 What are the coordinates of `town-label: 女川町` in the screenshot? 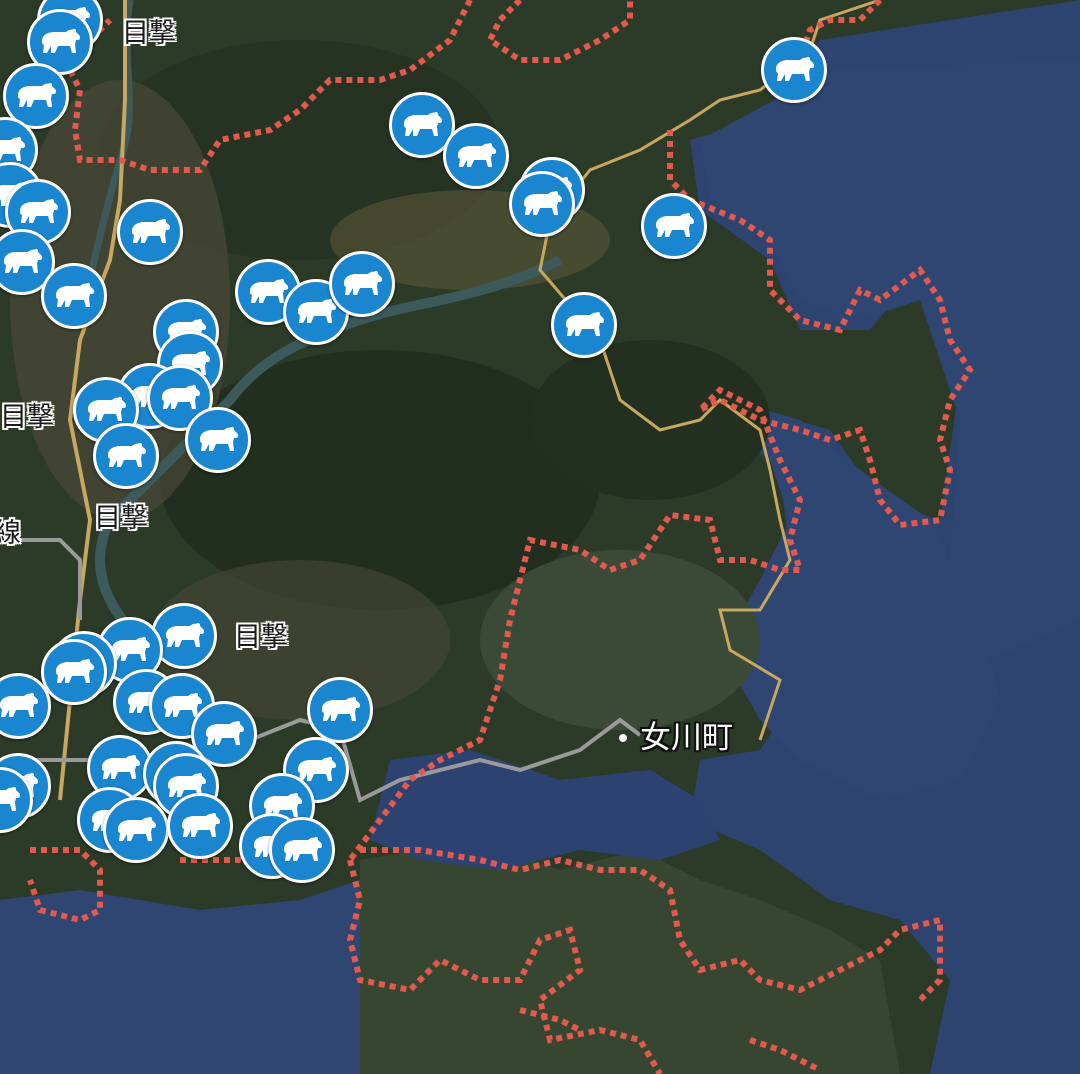 It's located at (686, 738).